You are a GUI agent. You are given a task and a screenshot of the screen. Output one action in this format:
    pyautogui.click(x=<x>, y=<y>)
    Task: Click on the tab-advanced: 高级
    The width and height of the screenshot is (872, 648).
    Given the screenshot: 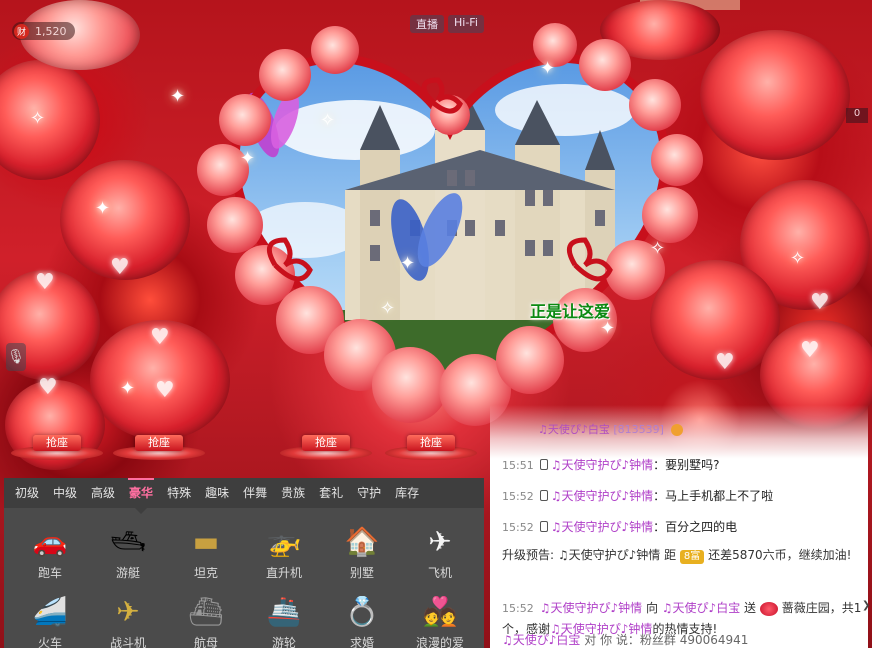 What is the action you would take?
    pyautogui.click(x=103, y=493)
    